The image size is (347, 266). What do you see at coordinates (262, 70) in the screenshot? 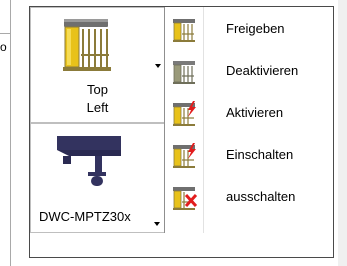
I see `menu-item-label: Deaktivieren` at bounding box center [262, 70].